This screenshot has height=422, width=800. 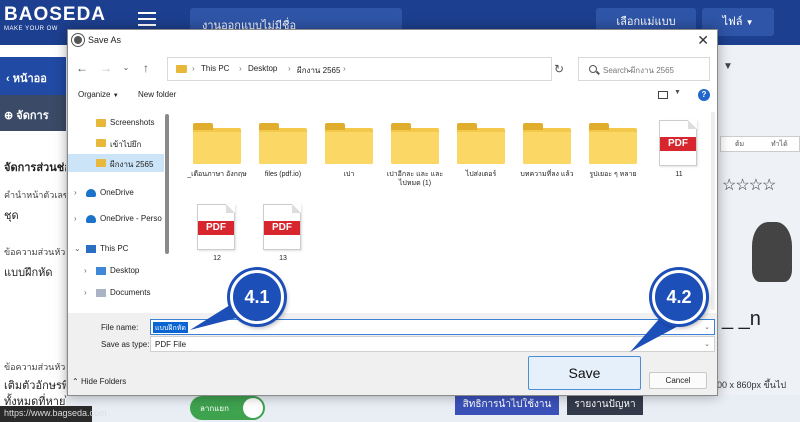 I want to click on step-callout-4-1: 4.1, so click(x=257, y=297).